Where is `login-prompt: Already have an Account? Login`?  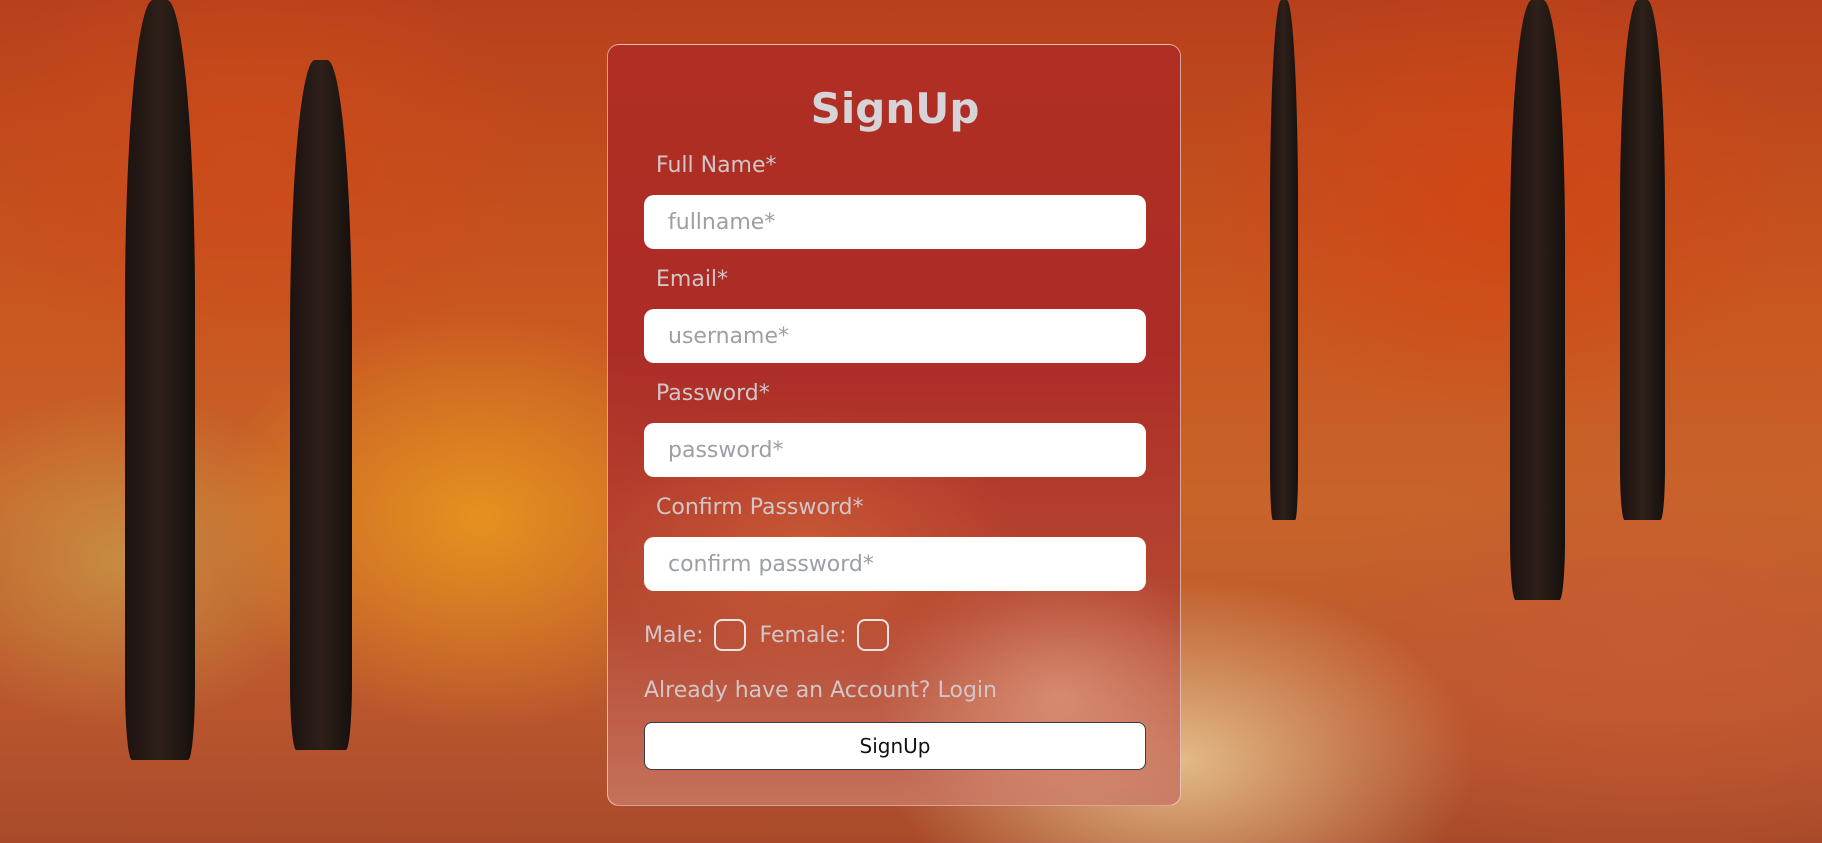 login-prompt: Already have an Account? Login is located at coordinates (820, 691).